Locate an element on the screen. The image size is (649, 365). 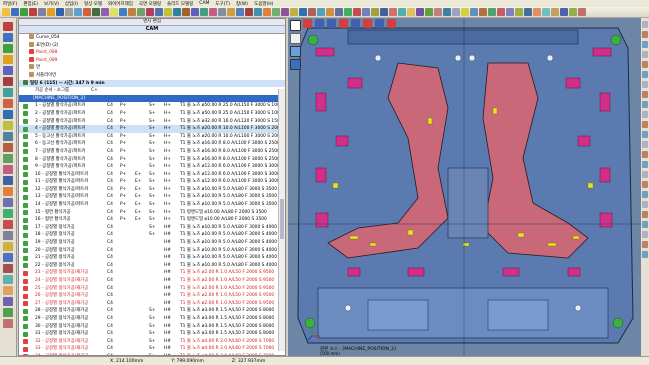
tree-header-row: Point_088 is located at coordinates (152, 53).